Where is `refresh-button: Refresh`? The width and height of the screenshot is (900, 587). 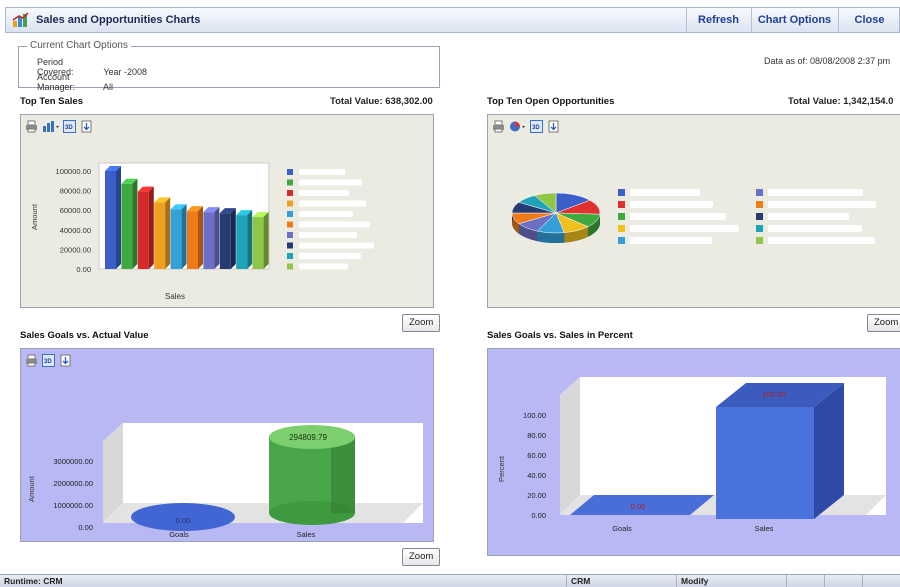 refresh-button: Refresh is located at coordinates (718, 20).